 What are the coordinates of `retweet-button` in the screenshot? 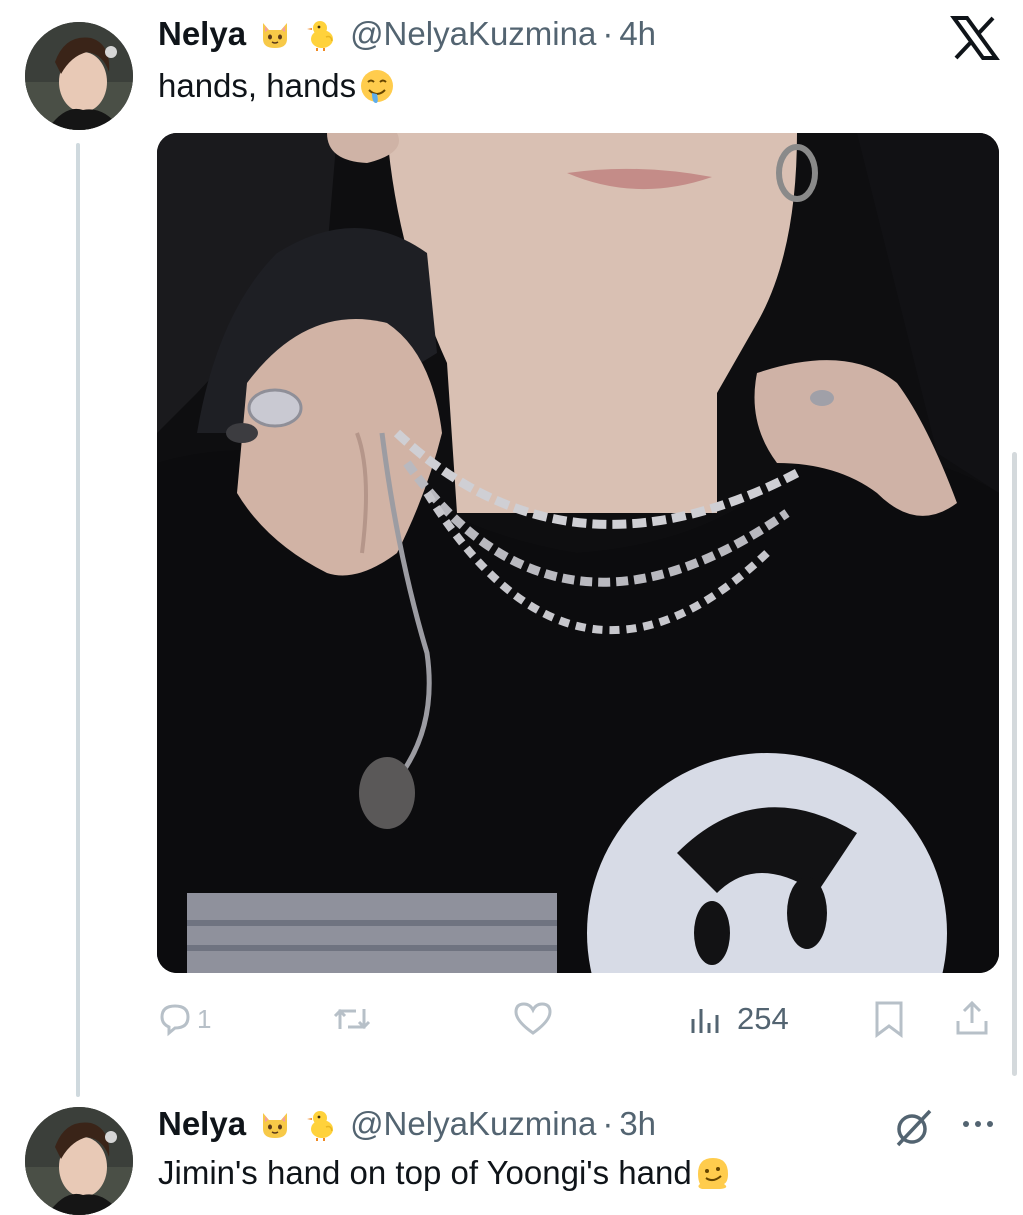 It's located at (355, 1019).